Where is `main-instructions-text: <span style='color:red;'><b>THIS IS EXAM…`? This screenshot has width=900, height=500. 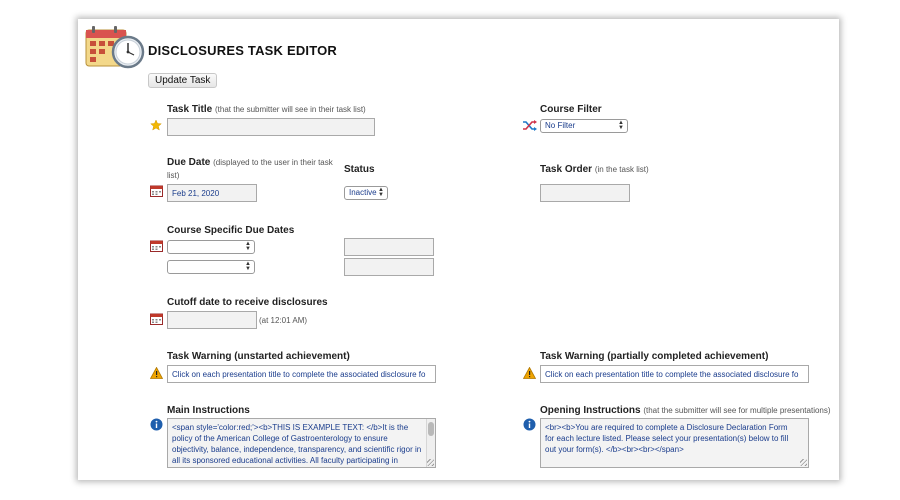
main-instructions-text: <span style='color:red;'><b>THIS IS EXAM… is located at coordinates (297, 444).